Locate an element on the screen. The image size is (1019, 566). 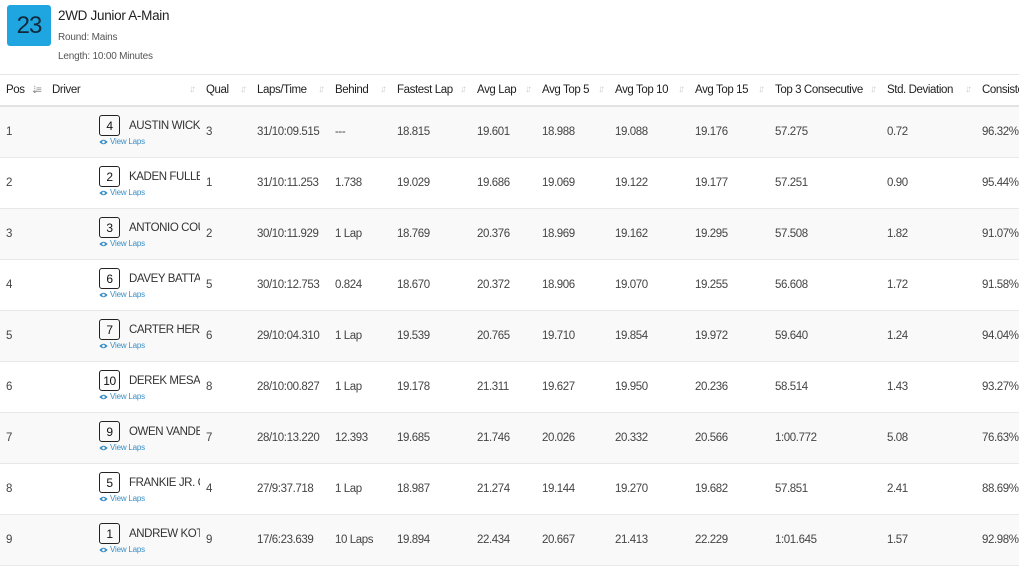
cell-qual: 2 is located at coordinates (225, 234).